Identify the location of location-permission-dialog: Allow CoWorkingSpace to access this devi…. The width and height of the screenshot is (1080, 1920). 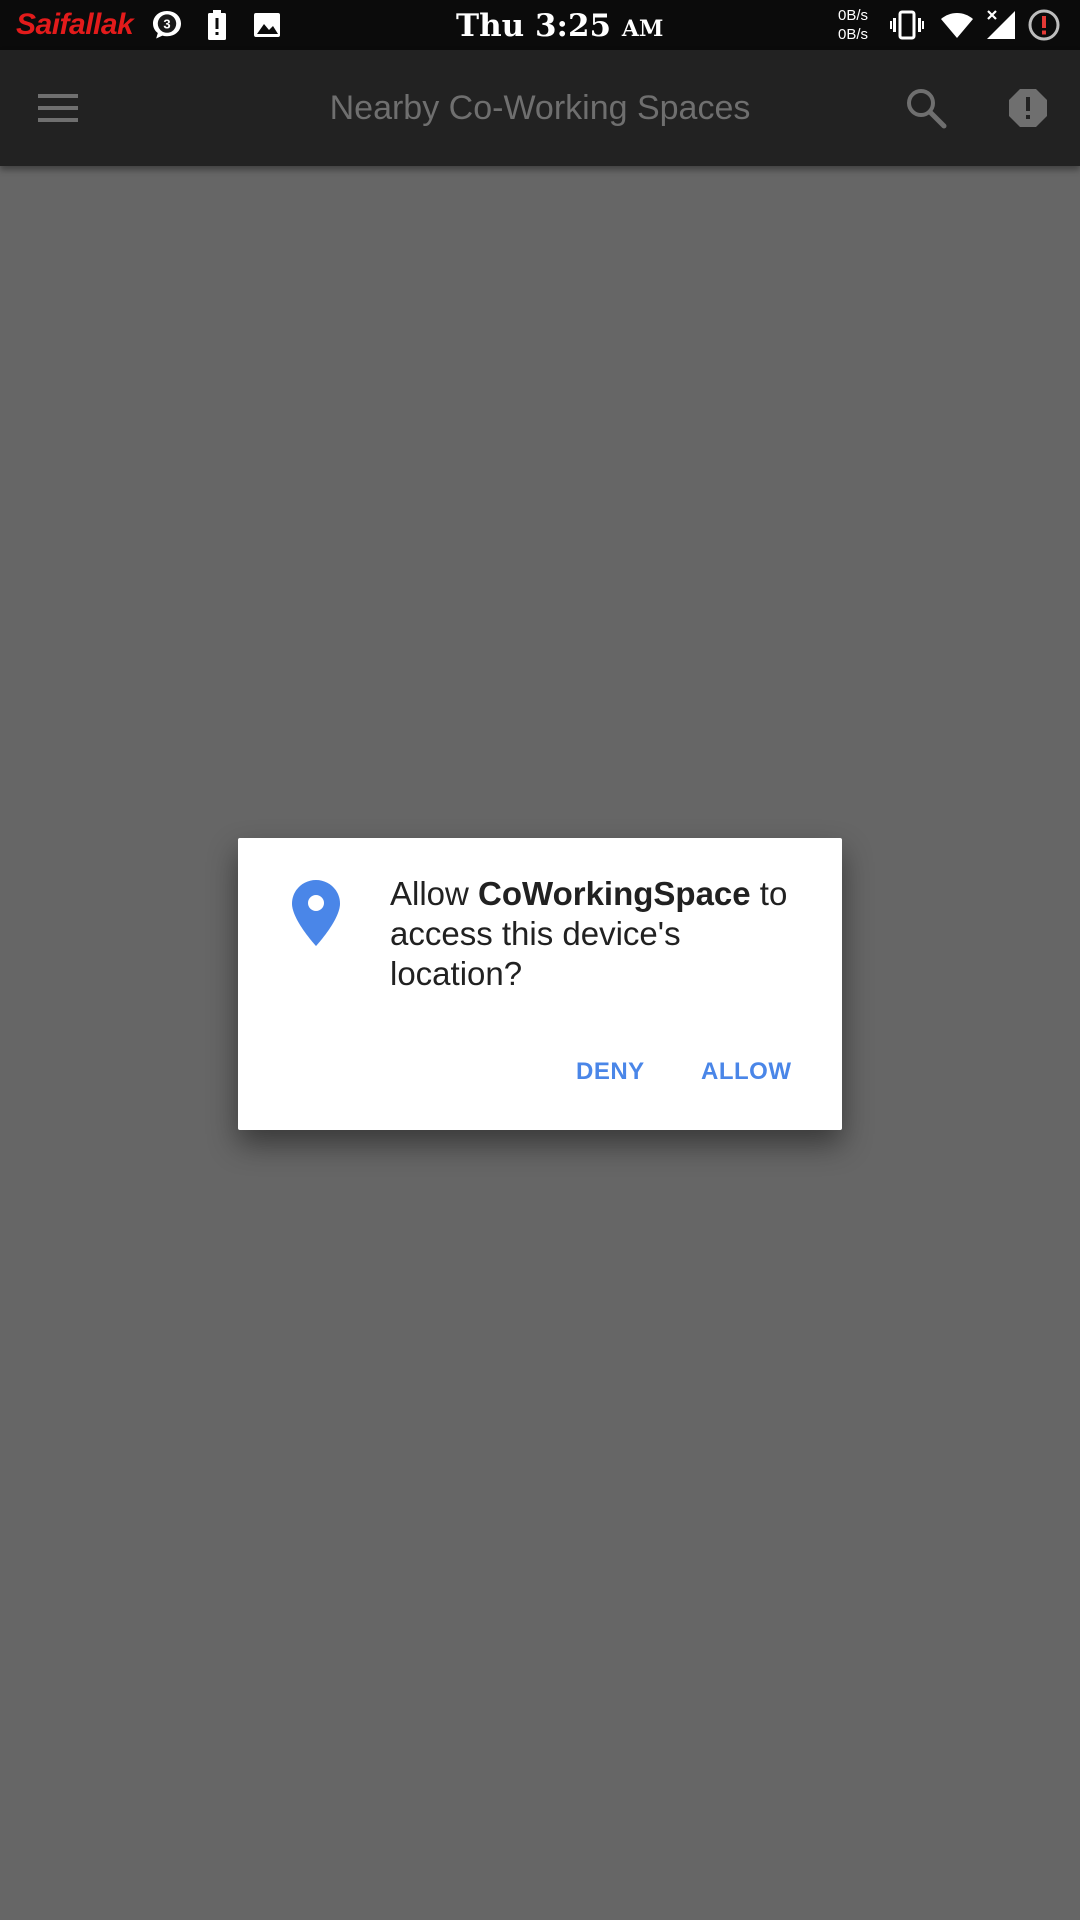
(540, 984).